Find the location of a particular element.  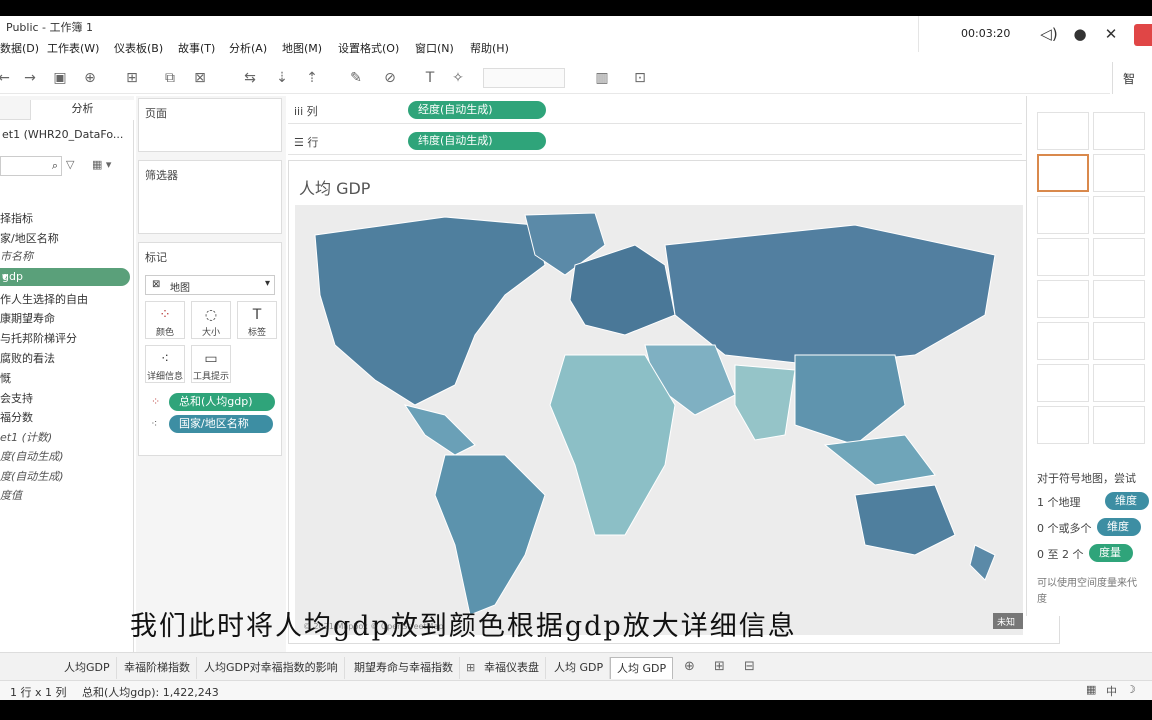

showme-scatter is located at coordinates (1063, 383).